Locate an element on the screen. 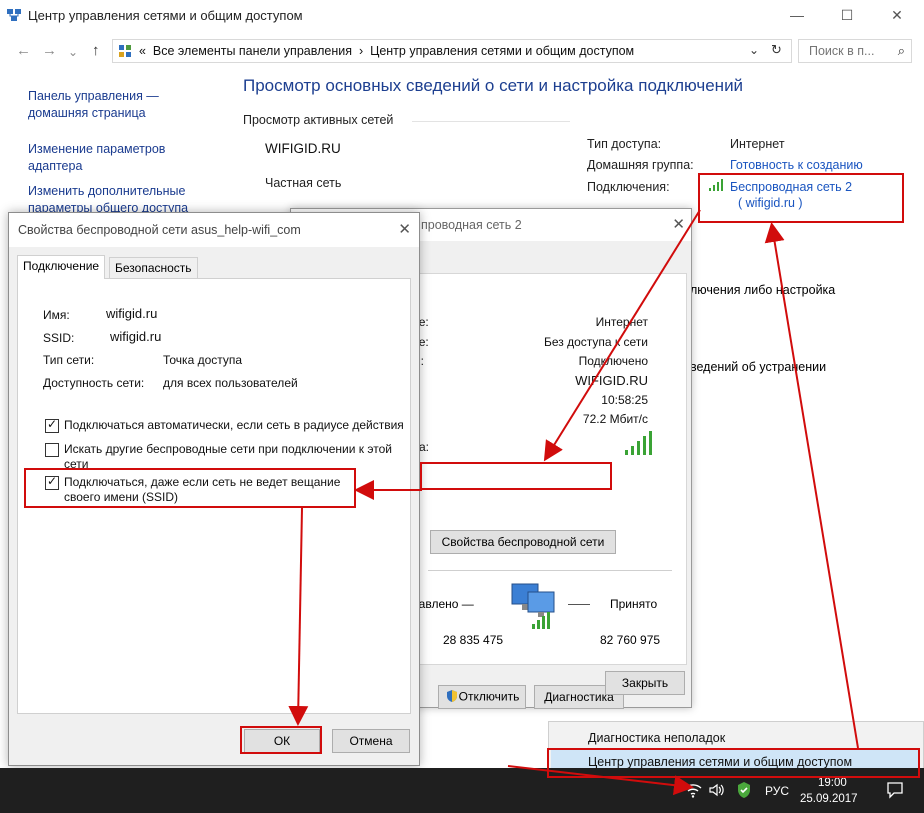 The image size is (924, 813). shield-icon is located at coordinates (452, 697).